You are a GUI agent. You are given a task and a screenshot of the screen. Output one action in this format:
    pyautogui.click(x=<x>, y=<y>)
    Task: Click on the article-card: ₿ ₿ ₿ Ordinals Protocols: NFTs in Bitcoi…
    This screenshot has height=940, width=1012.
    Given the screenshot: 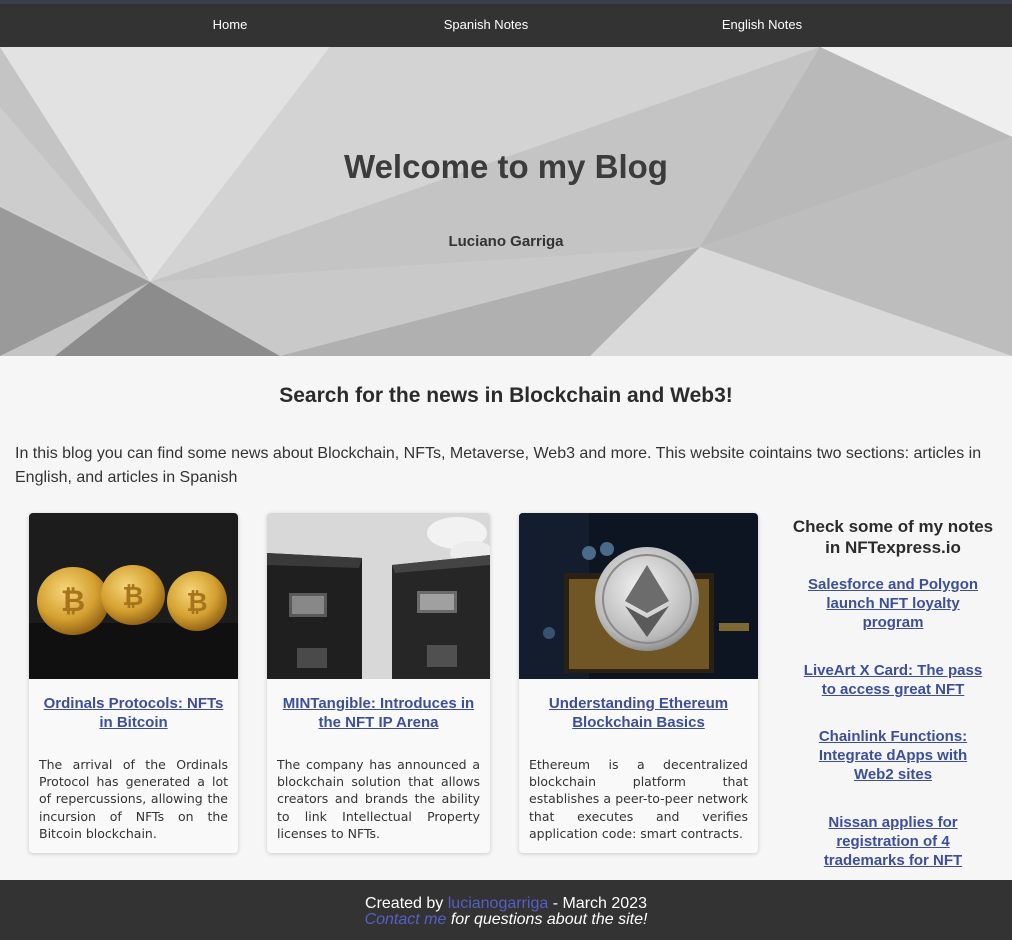 What is the action you would take?
    pyautogui.click(x=133, y=683)
    